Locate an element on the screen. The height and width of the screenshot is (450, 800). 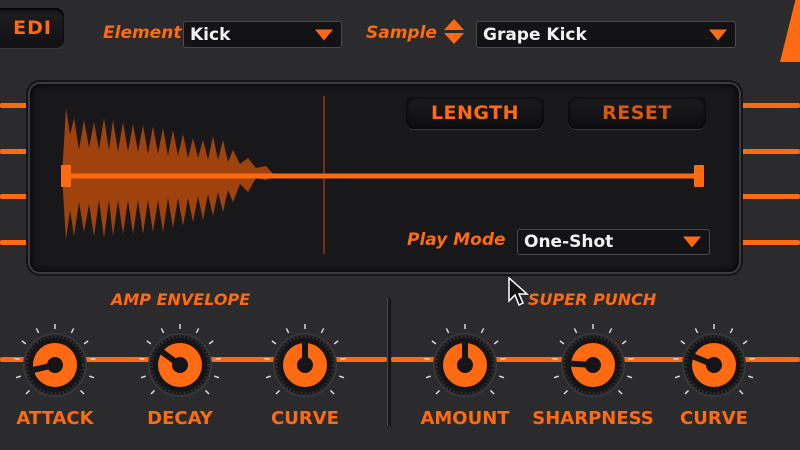
sharpness-knob-label: SHARPNESS is located at coordinates (593, 418).